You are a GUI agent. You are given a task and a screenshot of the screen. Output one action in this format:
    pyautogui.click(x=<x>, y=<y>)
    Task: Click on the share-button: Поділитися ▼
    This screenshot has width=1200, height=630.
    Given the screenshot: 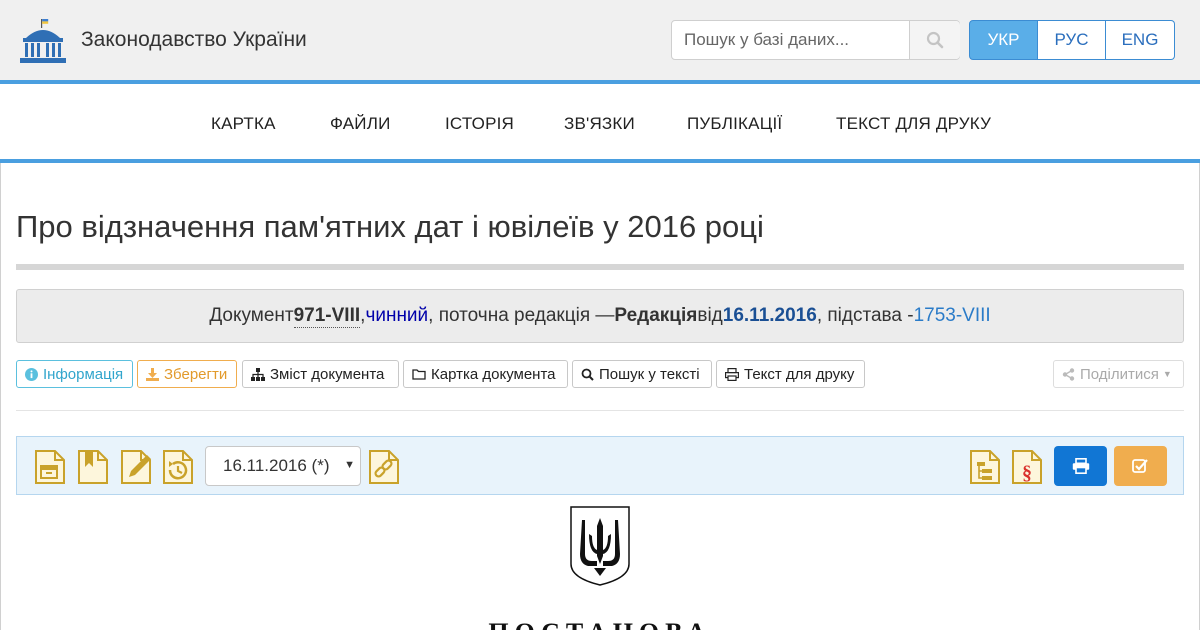 What is the action you would take?
    pyautogui.click(x=1118, y=374)
    